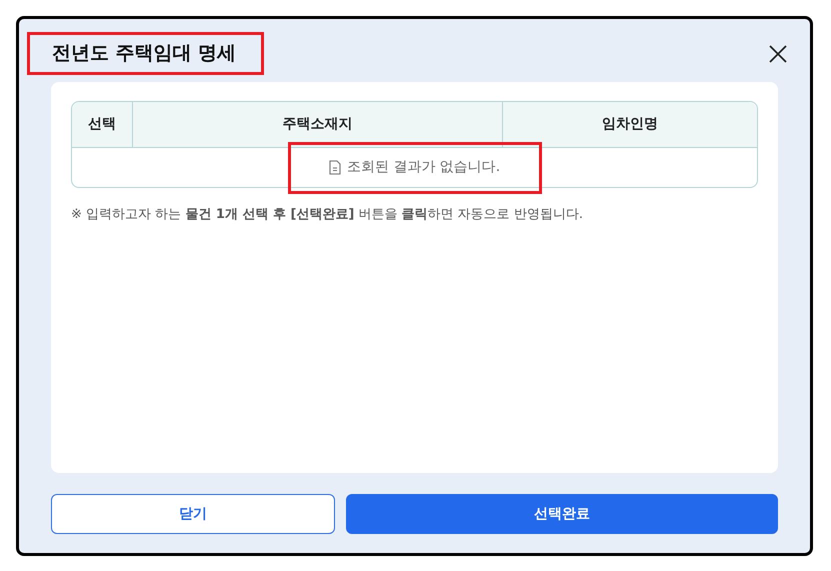  Describe the element at coordinates (629, 124) in the screenshot. I see `column-header: 임차인명` at that location.